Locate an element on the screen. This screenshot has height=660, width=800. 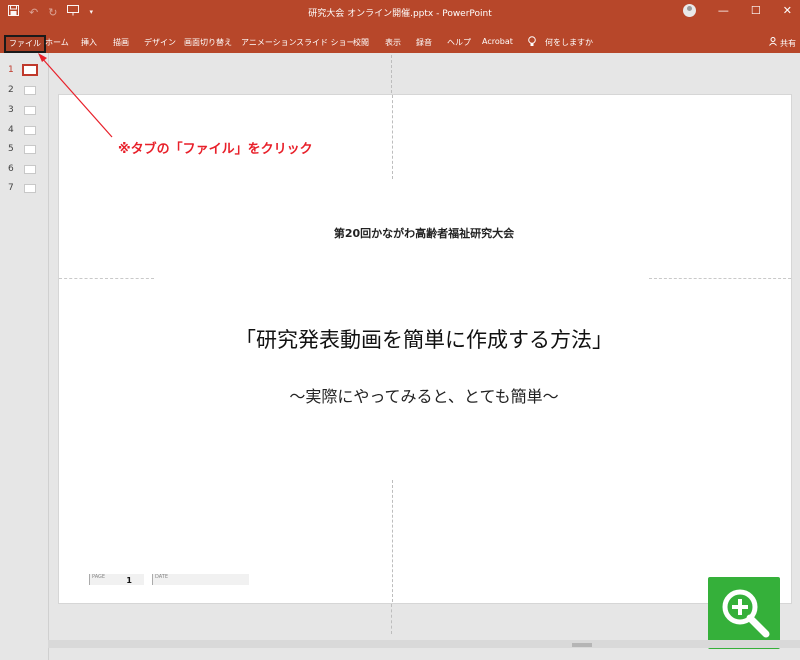
horizontal-scrollbar is located at coordinates (424, 644).